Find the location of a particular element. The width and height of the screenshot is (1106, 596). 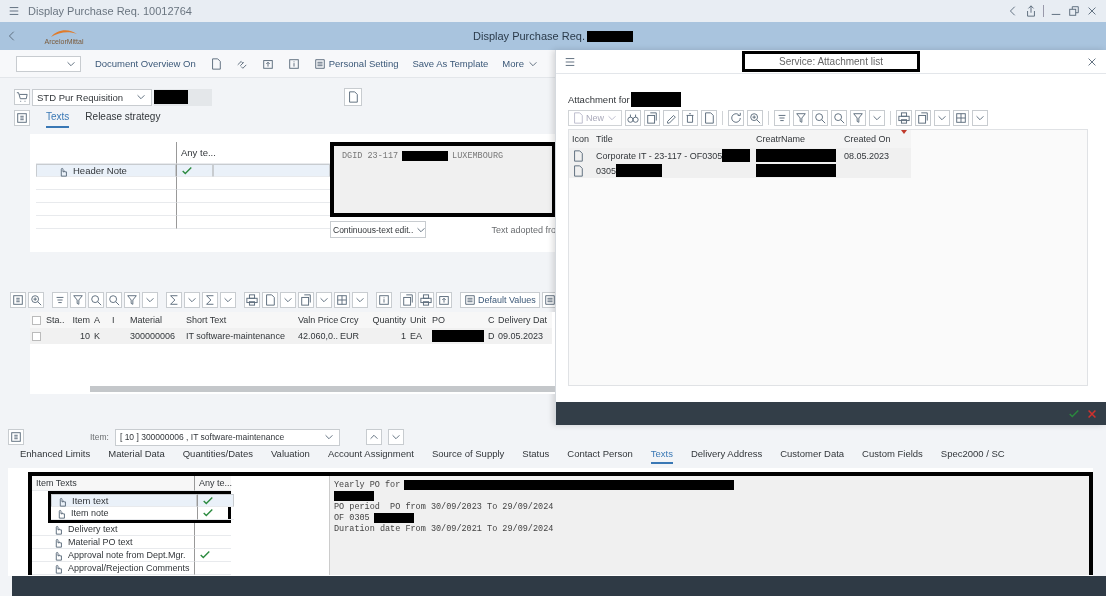

text-editor: DGID 23-117 LUXEMBOURG is located at coordinates (442, 179).